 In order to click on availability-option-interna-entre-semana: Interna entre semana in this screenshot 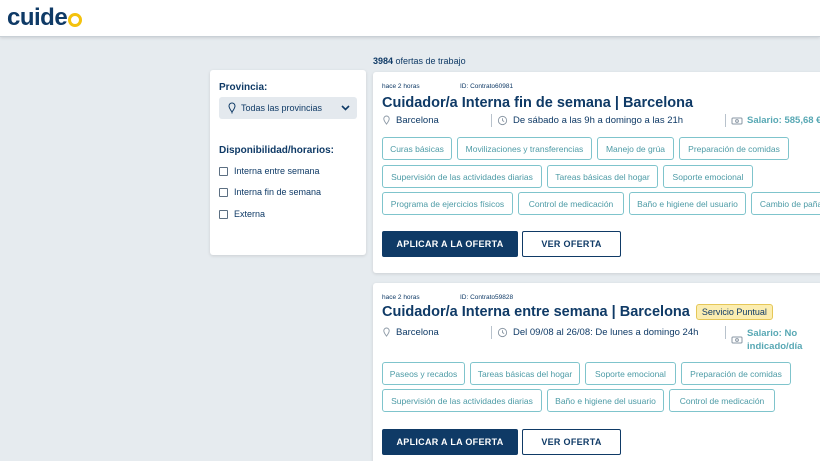, I will do `click(269, 171)`.